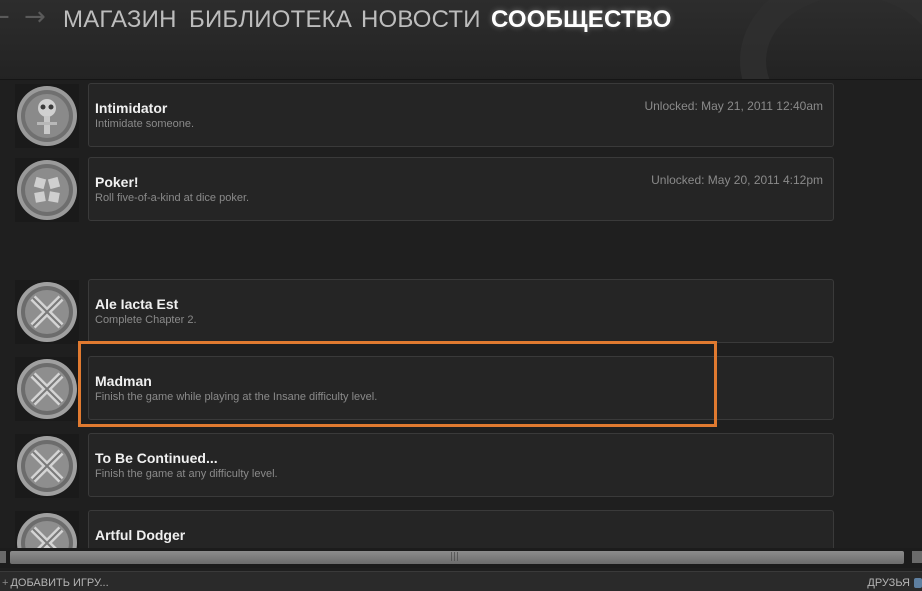  What do you see at coordinates (5, 17) in the screenshot?
I see `back-arrow-icon: ←` at bounding box center [5, 17].